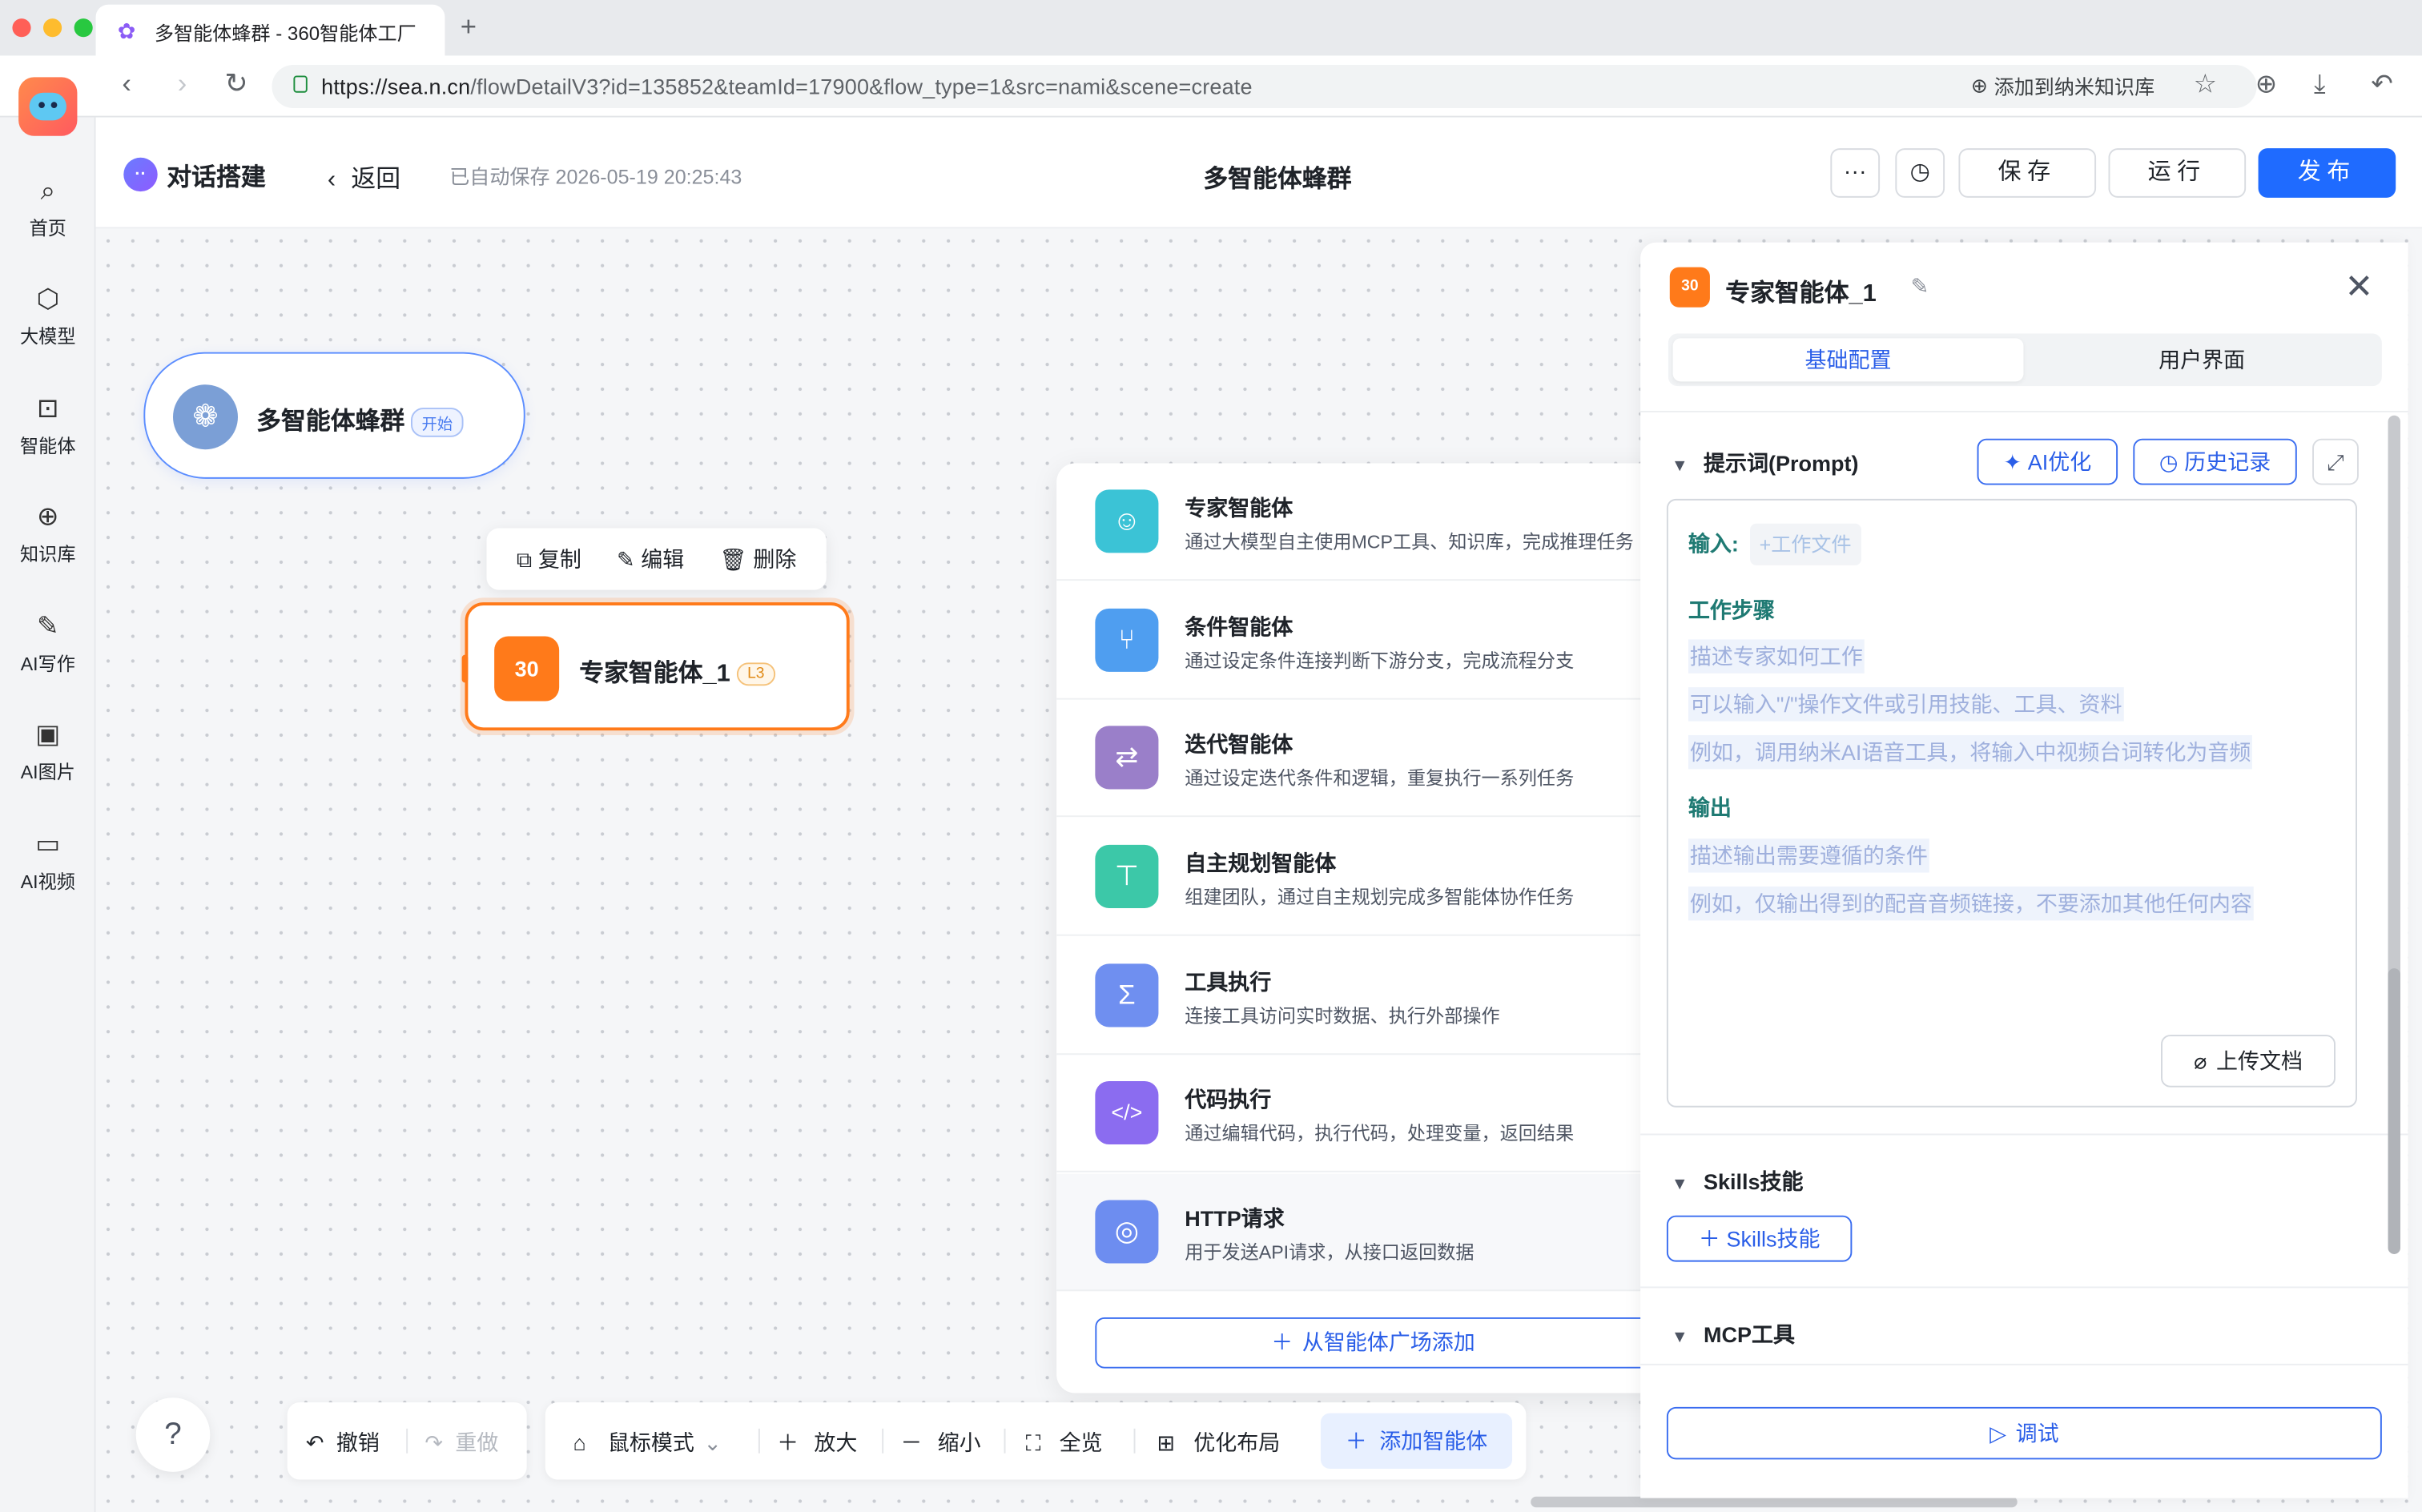  Describe the element at coordinates (1166, 1442) in the screenshot. I see `grid-icon: ⊞` at that location.